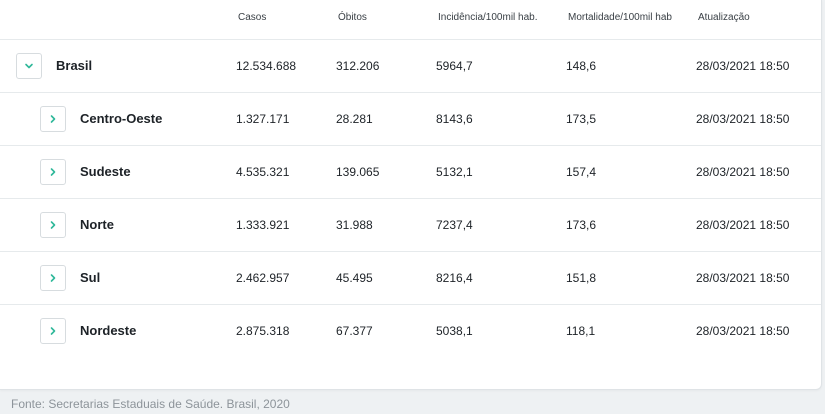 Image resolution: width=825 pixels, height=414 pixels. Describe the element at coordinates (354, 119) in the screenshot. I see `cell-obitos: 28.281` at that location.